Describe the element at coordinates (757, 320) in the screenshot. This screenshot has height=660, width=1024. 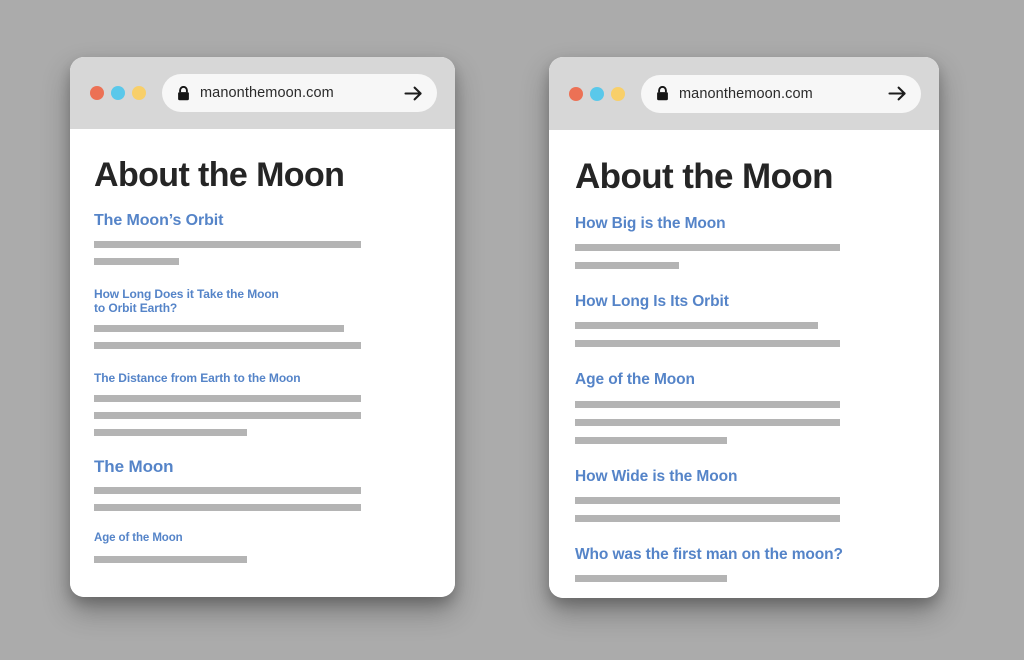
I see `content-section: How Long Is Its Orbit` at that location.